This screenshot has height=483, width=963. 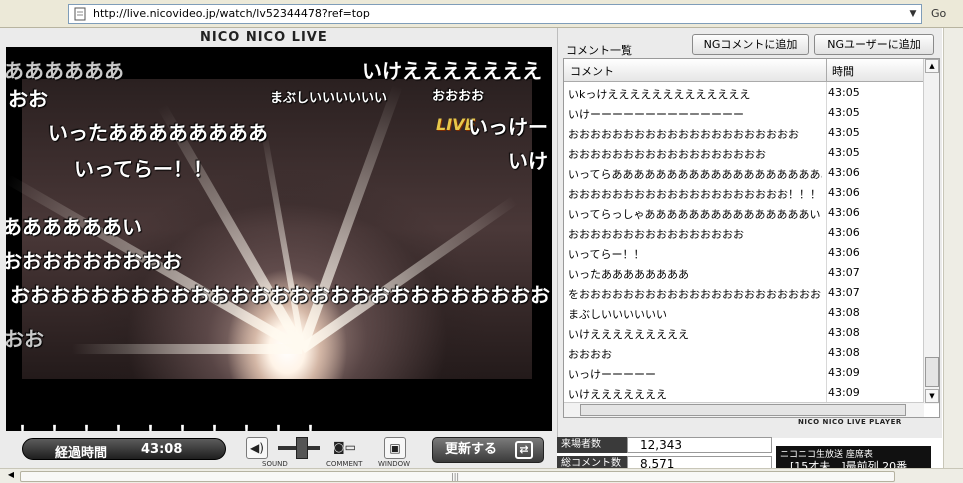 I want to click on window-icon: ▣, so click(x=395, y=448).